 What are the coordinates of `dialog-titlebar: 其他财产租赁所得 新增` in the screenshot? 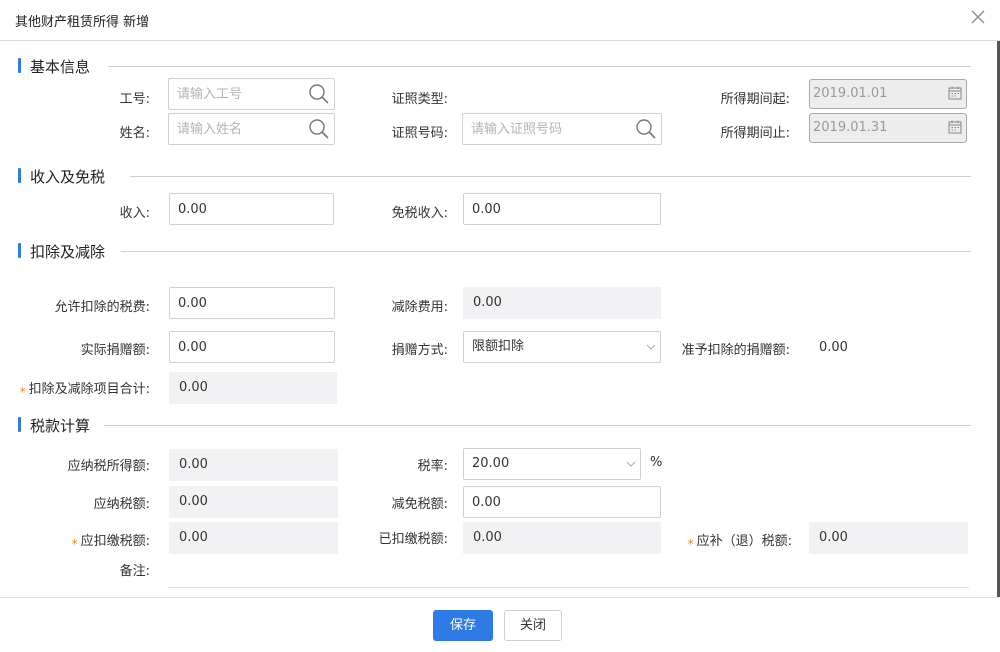 It's located at (500, 20).